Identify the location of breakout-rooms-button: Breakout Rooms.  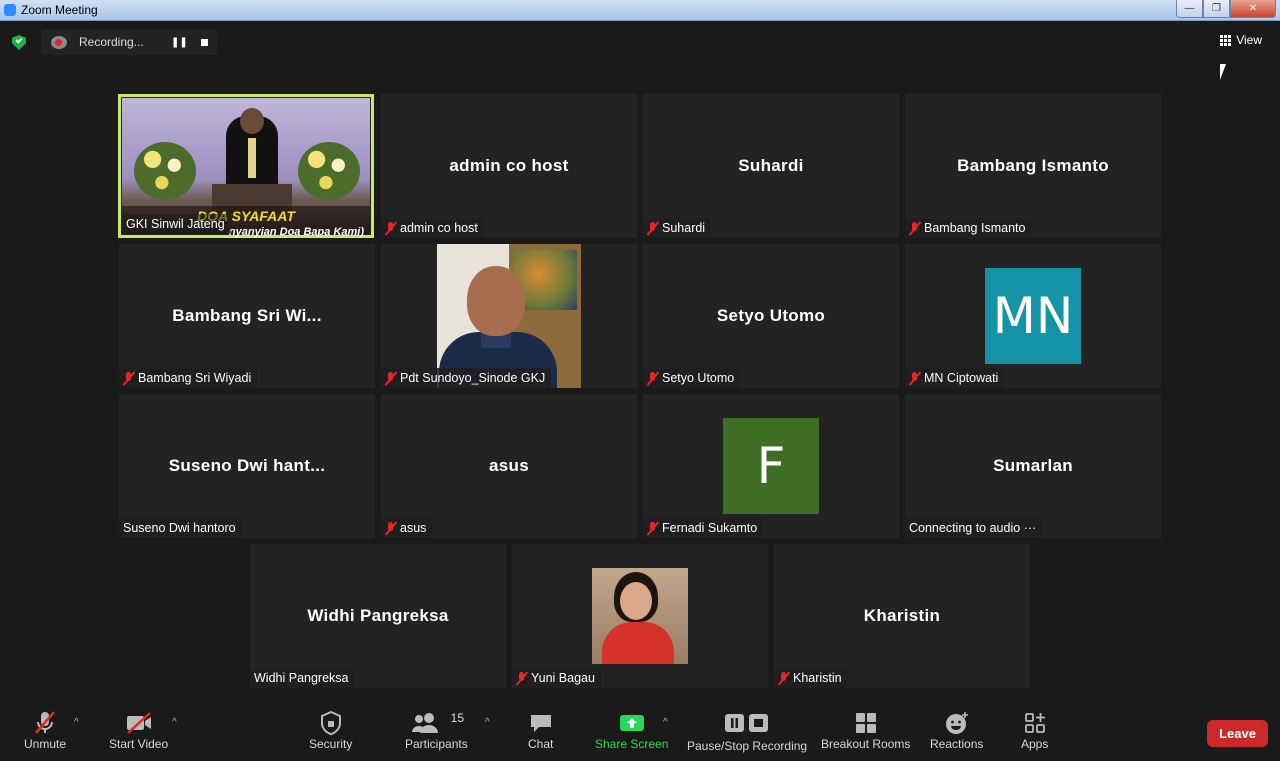
(865, 734).